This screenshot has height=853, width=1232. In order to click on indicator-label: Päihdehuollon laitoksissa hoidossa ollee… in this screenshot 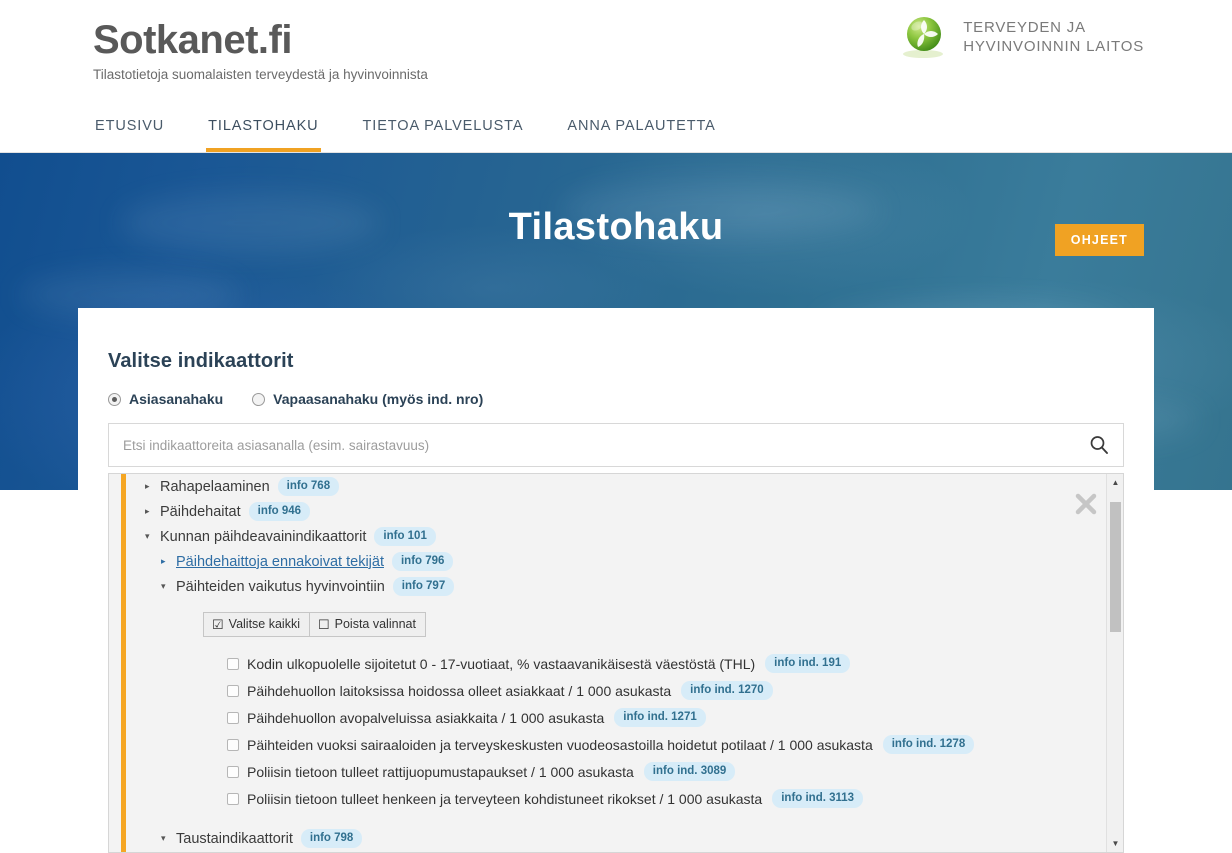, I will do `click(459, 690)`.